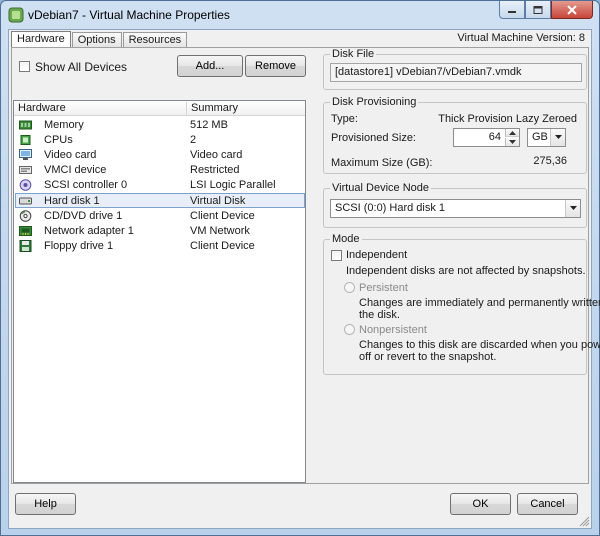  Describe the element at coordinates (81, 67) in the screenshot. I see `show-all-devices-label: Show All Devices` at that location.